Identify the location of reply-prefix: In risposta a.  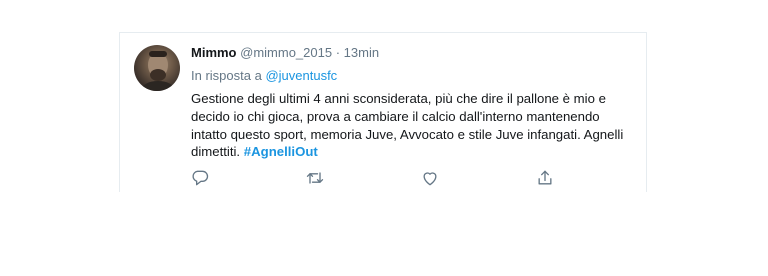
(226, 75).